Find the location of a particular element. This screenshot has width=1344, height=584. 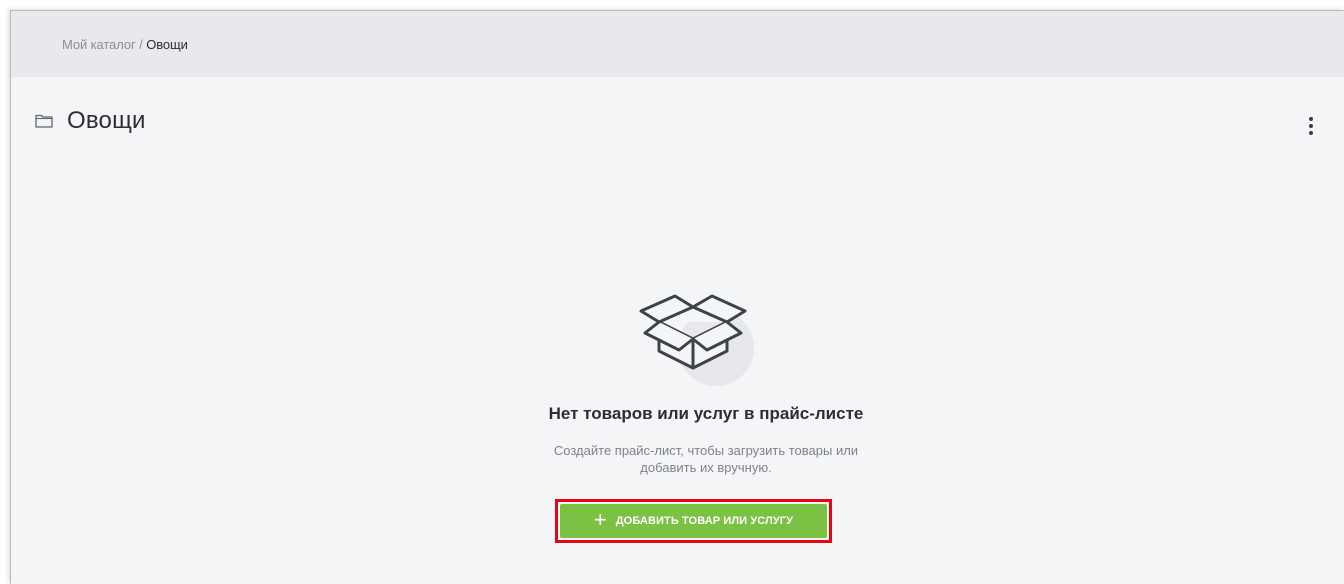

plus-icon: + is located at coordinates (600, 519).